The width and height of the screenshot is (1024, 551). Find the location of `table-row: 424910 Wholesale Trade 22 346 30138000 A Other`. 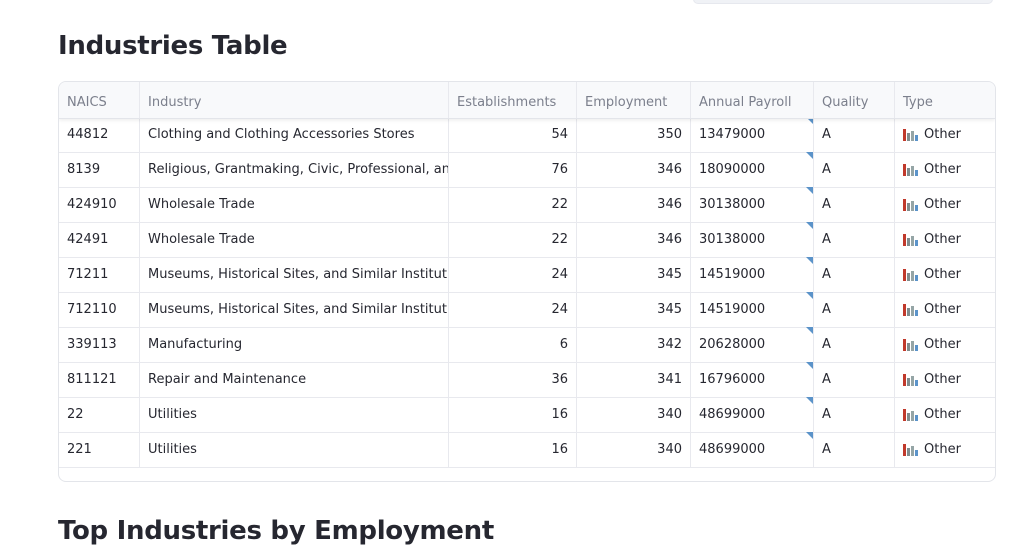

table-row: 424910 Wholesale Trade 22 346 30138000 A Other is located at coordinates (527, 205).